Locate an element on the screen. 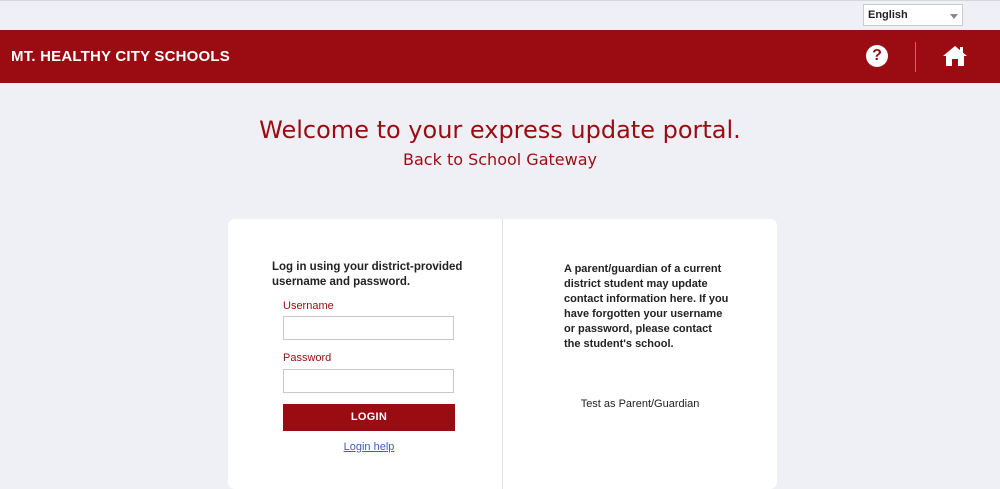 Image resolution: width=1000 pixels, height=489 pixels. help-icon: ? is located at coordinates (877, 56).